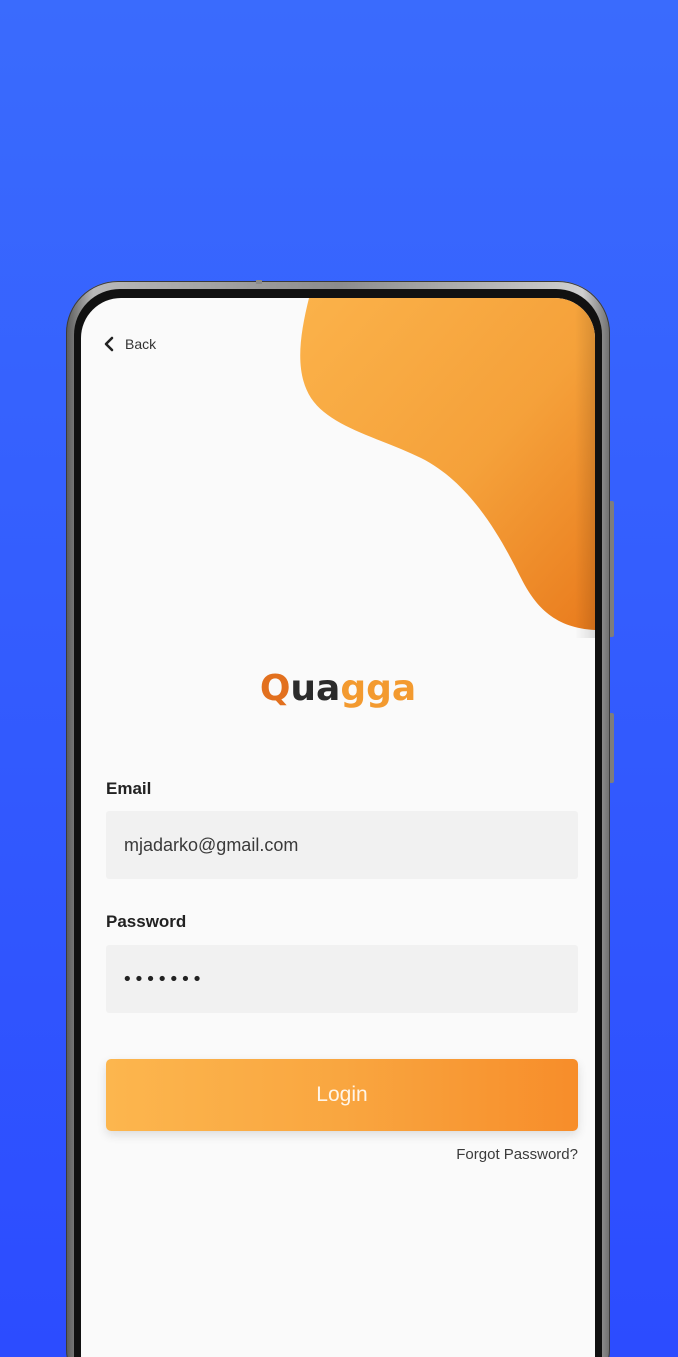 This screenshot has height=1357, width=678. I want to click on password-field: •••••••, so click(342, 979).